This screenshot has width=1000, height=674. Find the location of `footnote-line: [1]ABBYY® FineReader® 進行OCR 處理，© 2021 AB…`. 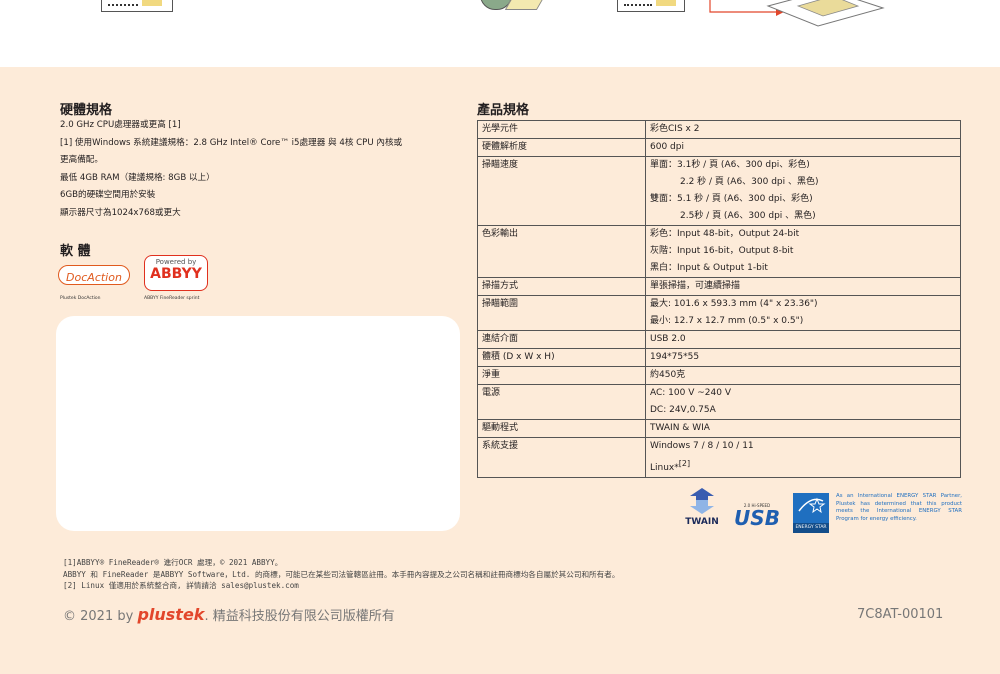

footnote-line: [1]ABBYY® FineReader® 進行OCR 處理，© 2021 AB… is located at coordinates (173, 562).